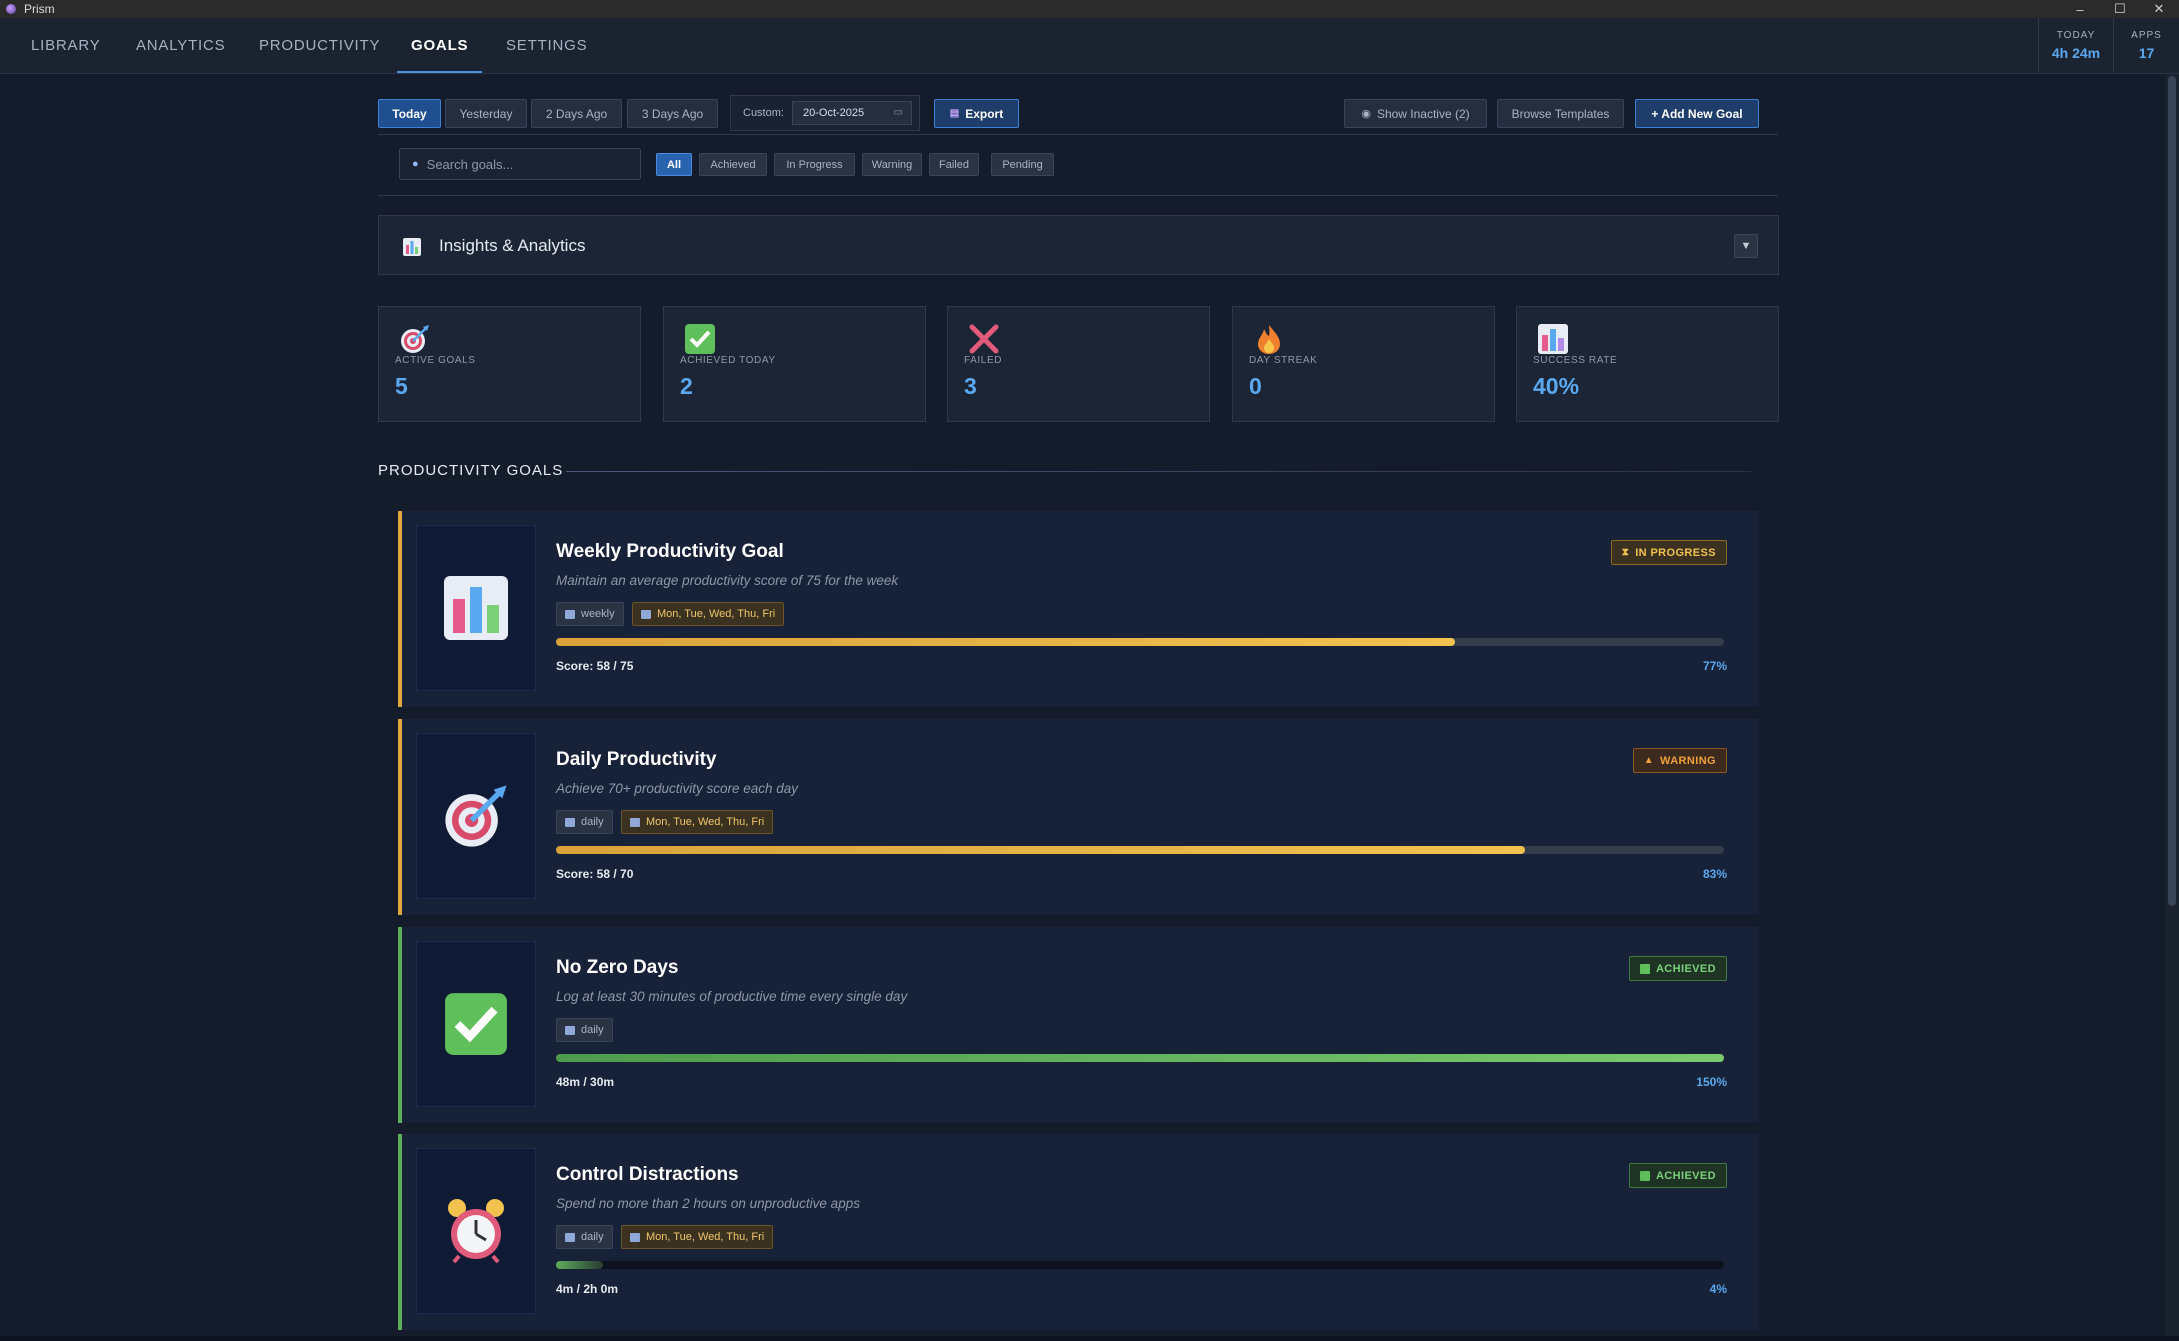 The height and width of the screenshot is (1341, 2179). Describe the element at coordinates (2159, 9) in the screenshot. I see `close-button: ✕` at that location.